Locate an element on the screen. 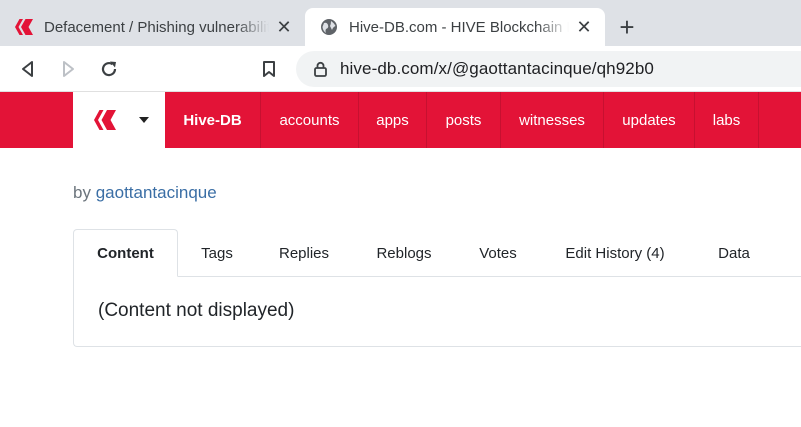 The width and height of the screenshot is (801, 427). reload-button is located at coordinates (109, 69).